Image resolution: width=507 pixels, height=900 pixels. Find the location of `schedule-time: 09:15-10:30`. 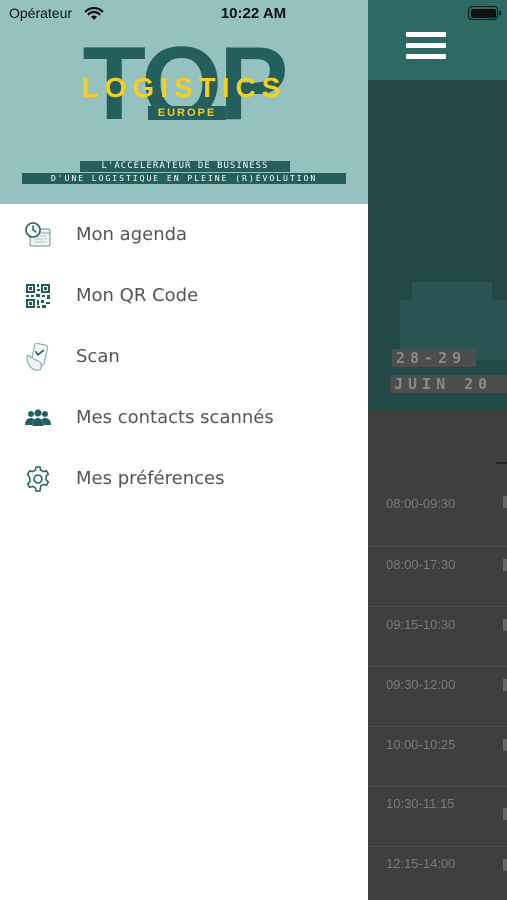

schedule-time: 09:15-10:30 is located at coordinates (421, 624).